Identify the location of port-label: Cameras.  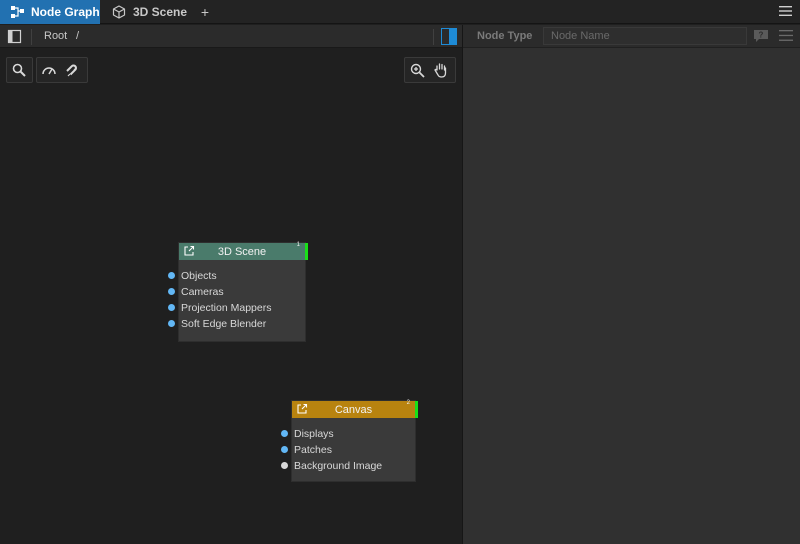
(202, 292).